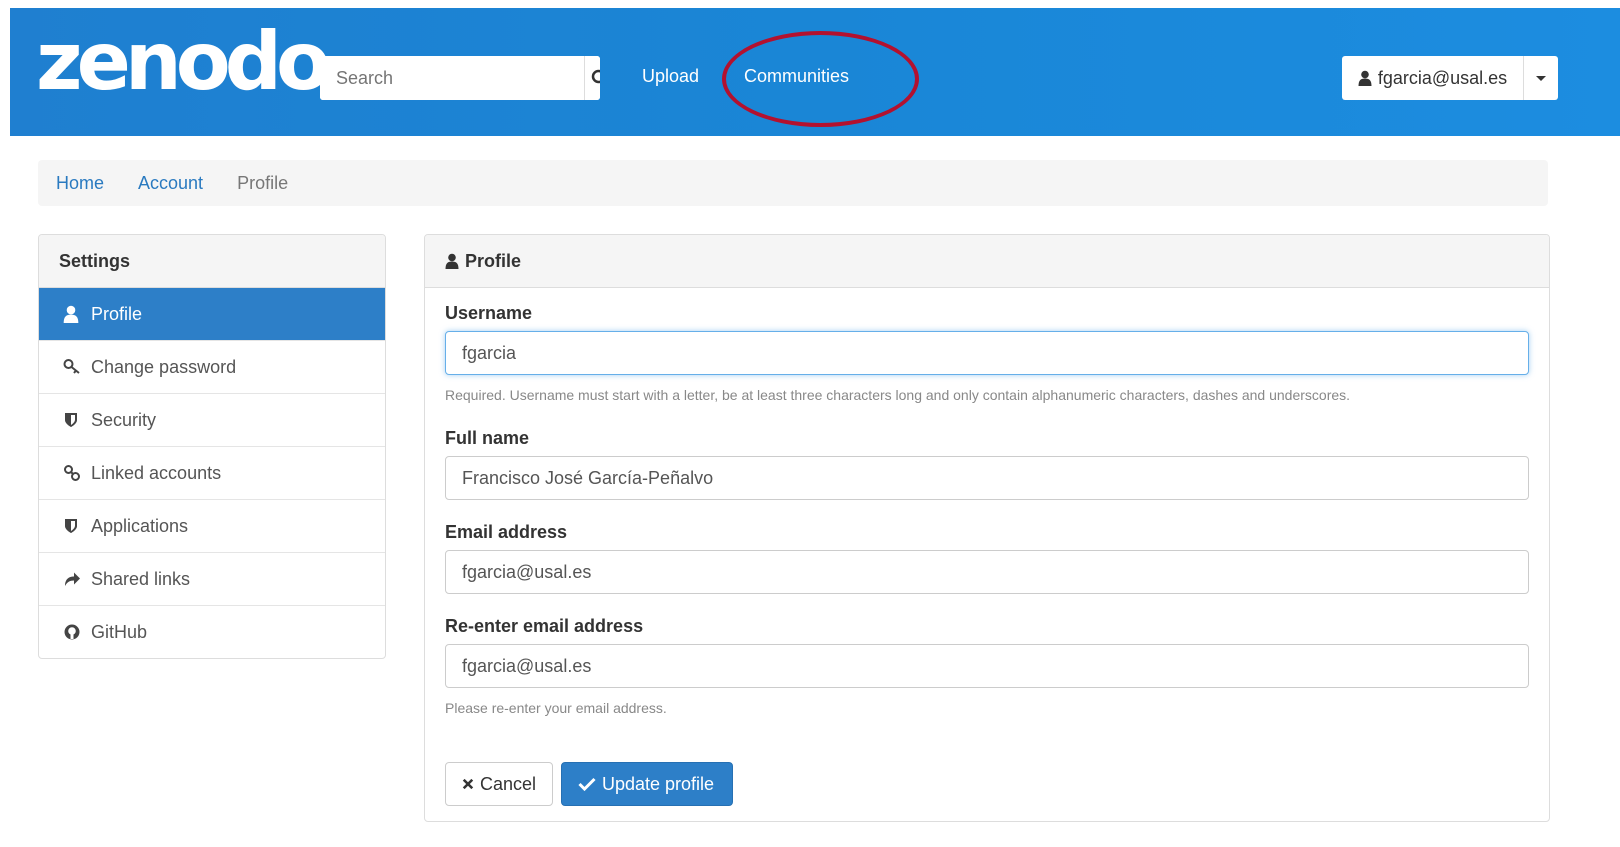 The image size is (1620, 847). What do you see at coordinates (72, 579) in the screenshot?
I see `share-icon` at bounding box center [72, 579].